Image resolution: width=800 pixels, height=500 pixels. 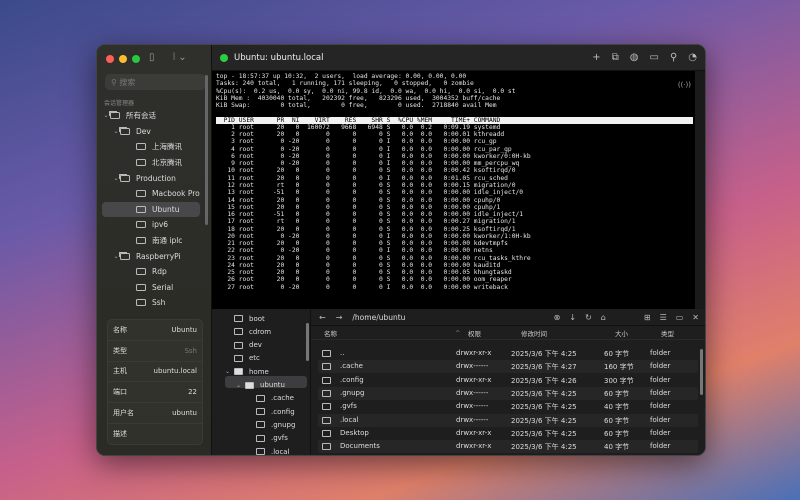 I want to click on refresh-icon: ↻, so click(x=588, y=317).